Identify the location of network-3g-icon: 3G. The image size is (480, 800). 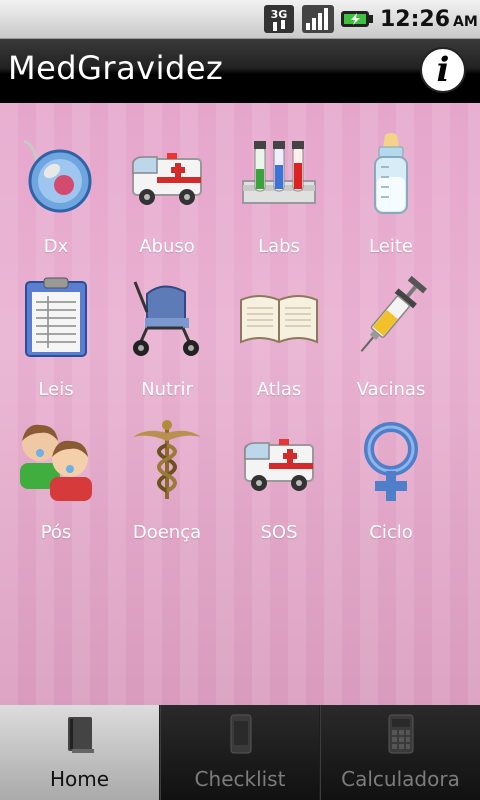
(279, 19).